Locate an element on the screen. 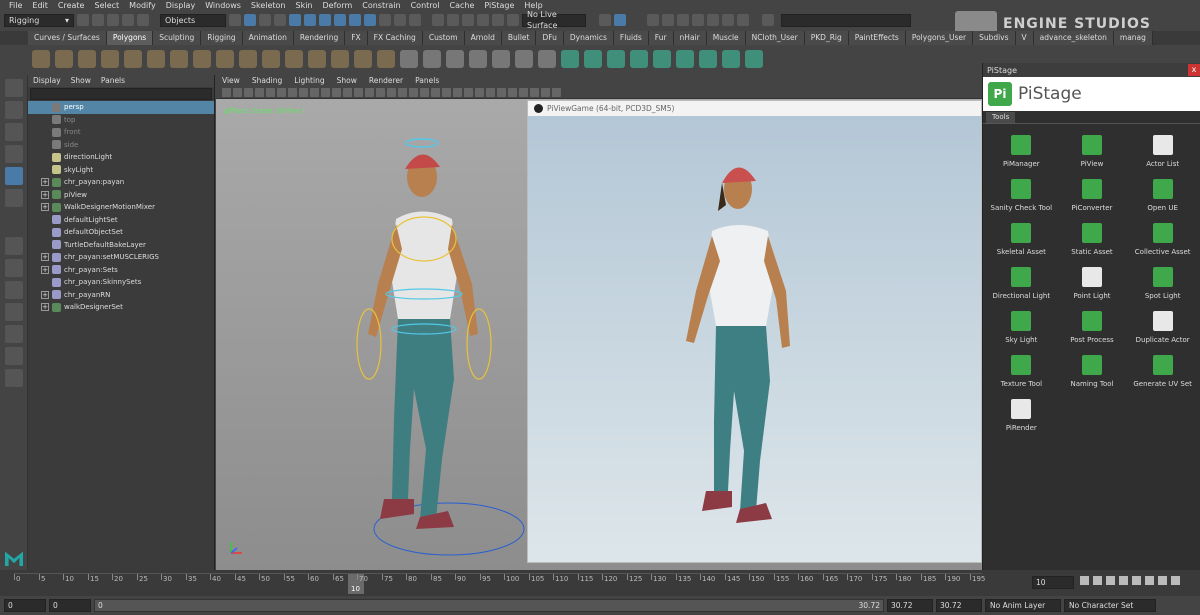  menu-windows: Windows is located at coordinates (223, 5).